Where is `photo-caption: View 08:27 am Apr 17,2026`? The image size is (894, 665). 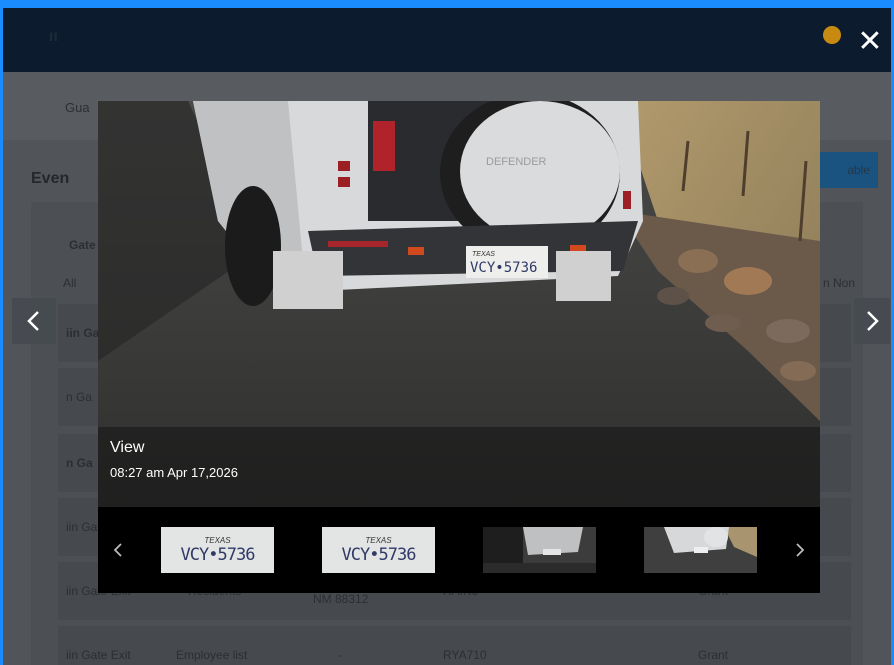
photo-caption: View 08:27 am Apr 17,2026 is located at coordinates (459, 467).